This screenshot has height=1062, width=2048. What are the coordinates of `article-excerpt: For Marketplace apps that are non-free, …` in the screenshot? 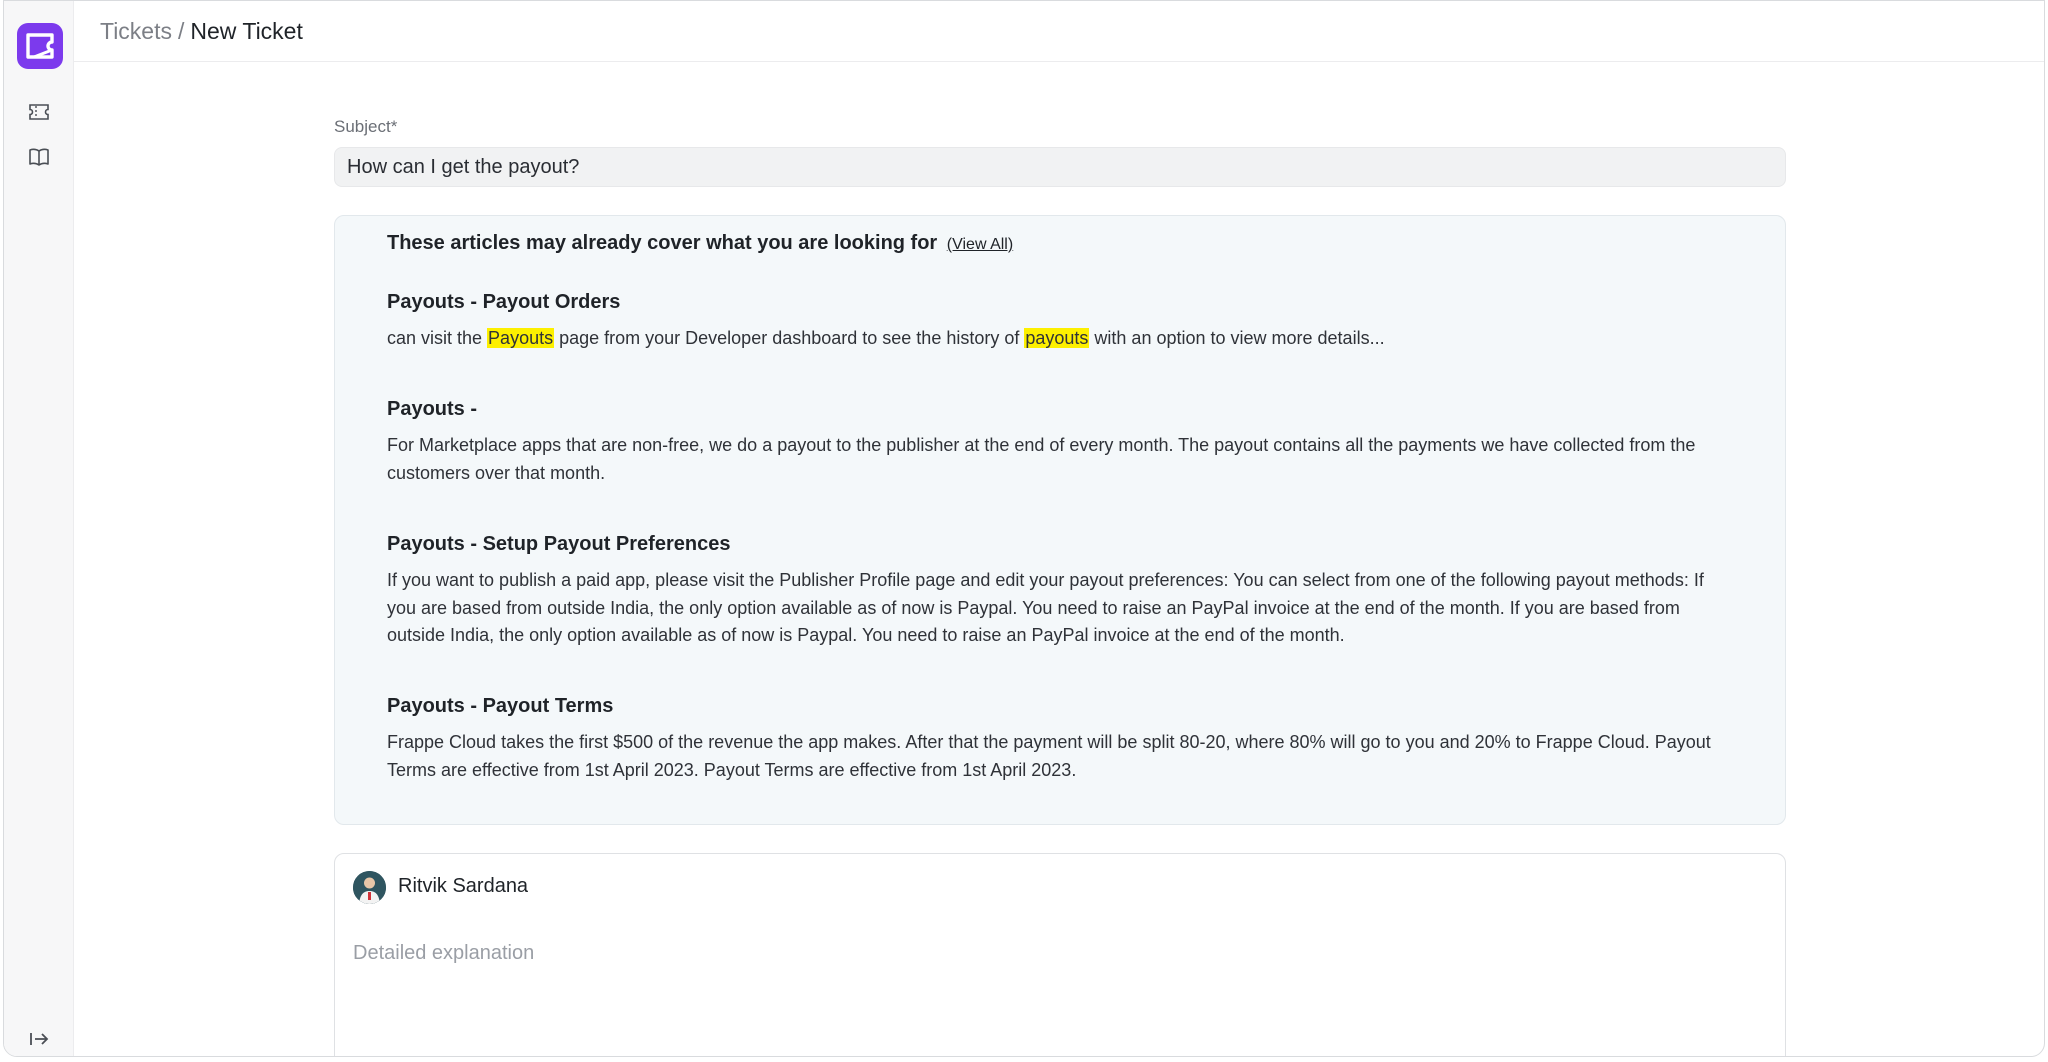 It's located at (1041, 459).